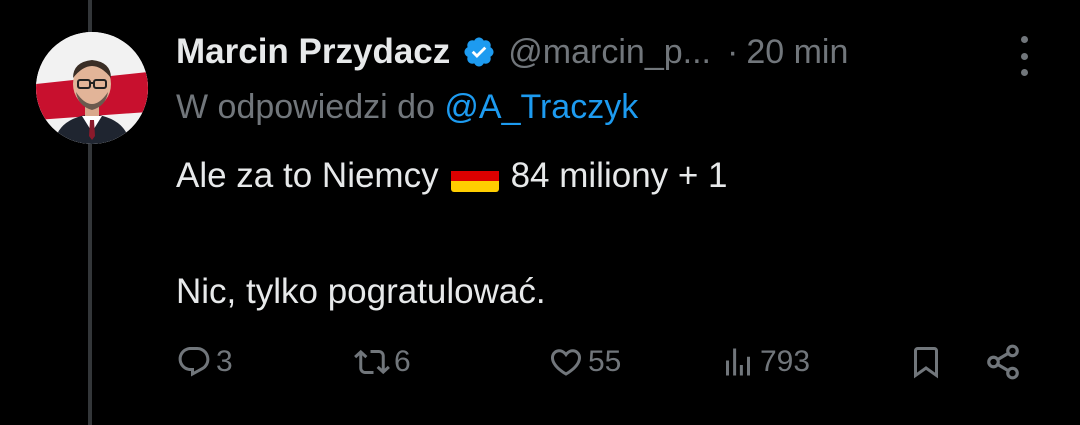 This screenshot has height=425, width=1080. I want to click on more-options-icon, so click(1024, 56).